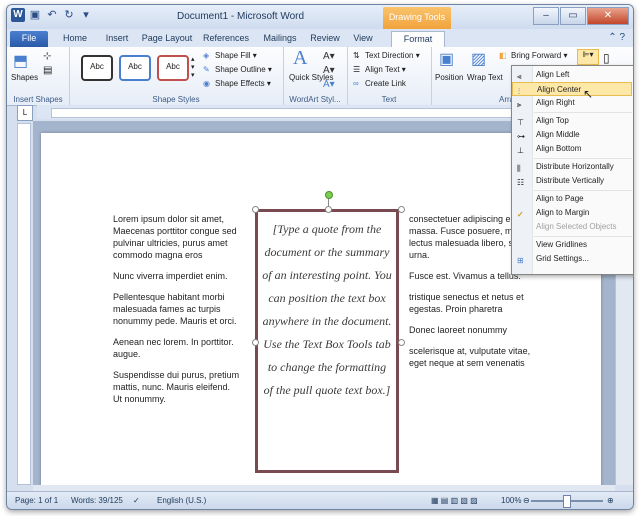  Describe the element at coordinates (572, 89) in the screenshot. I see `menu-item-align-center: ⫶ Align Center` at that location.